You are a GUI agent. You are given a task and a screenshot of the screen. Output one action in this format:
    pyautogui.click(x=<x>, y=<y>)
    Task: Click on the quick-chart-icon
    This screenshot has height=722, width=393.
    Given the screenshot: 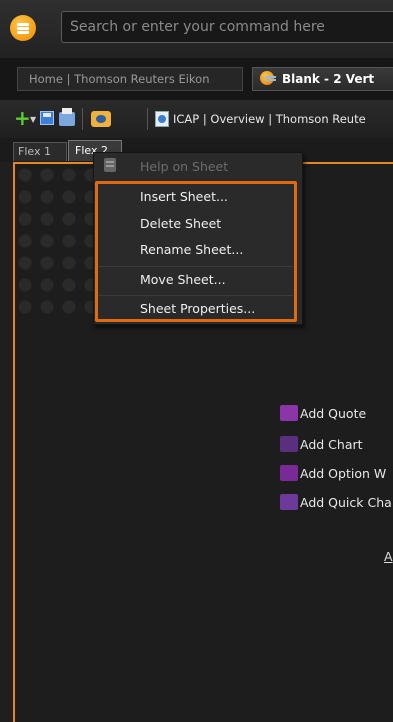 What is the action you would take?
    pyautogui.click(x=289, y=502)
    